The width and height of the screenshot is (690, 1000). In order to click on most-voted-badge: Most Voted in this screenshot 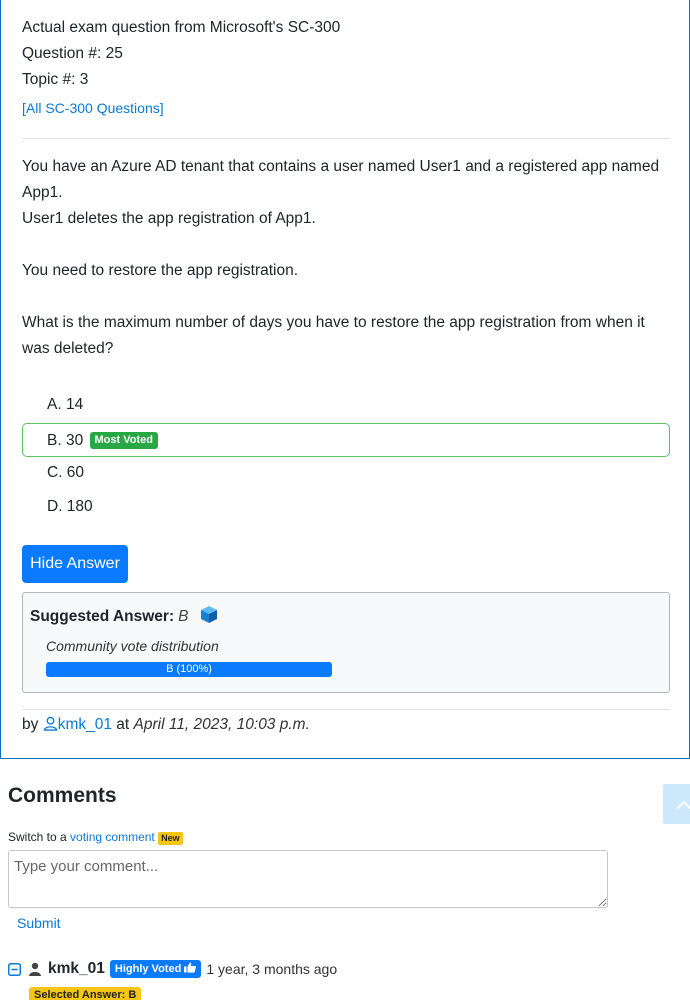, I will do `click(123, 440)`.